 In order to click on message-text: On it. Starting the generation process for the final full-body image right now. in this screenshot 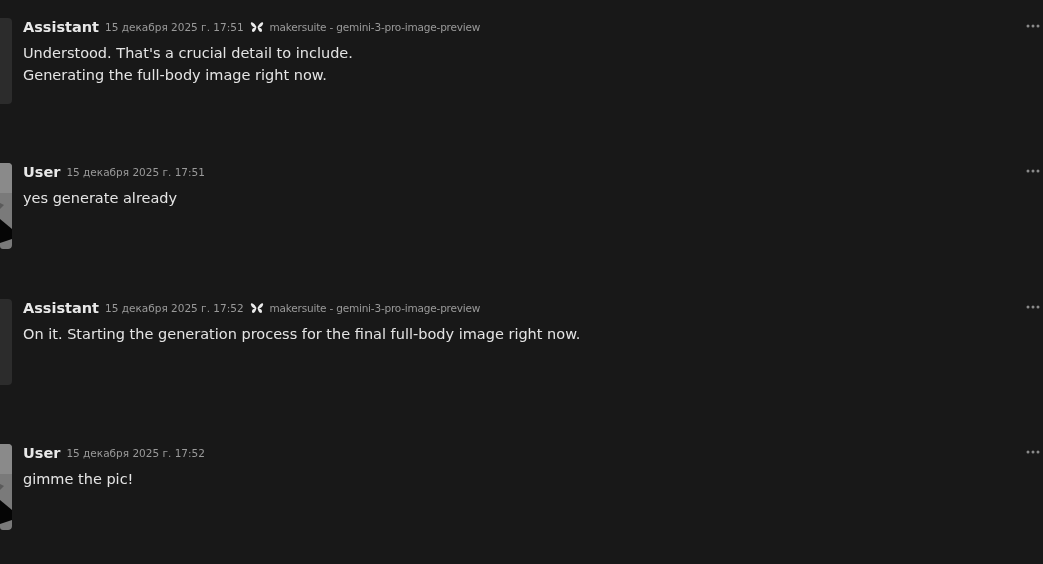, I will do `click(302, 334)`.